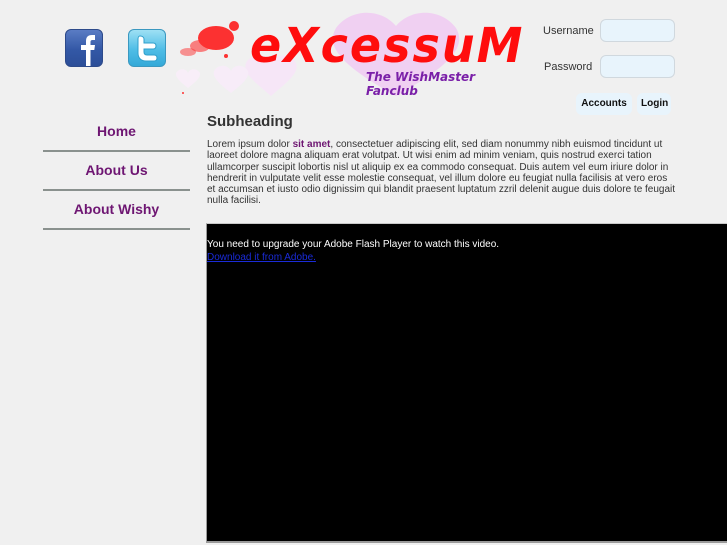 The width and height of the screenshot is (727, 545). I want to click on nav-item-about-wishy: About Wishy, so click(116, 210).